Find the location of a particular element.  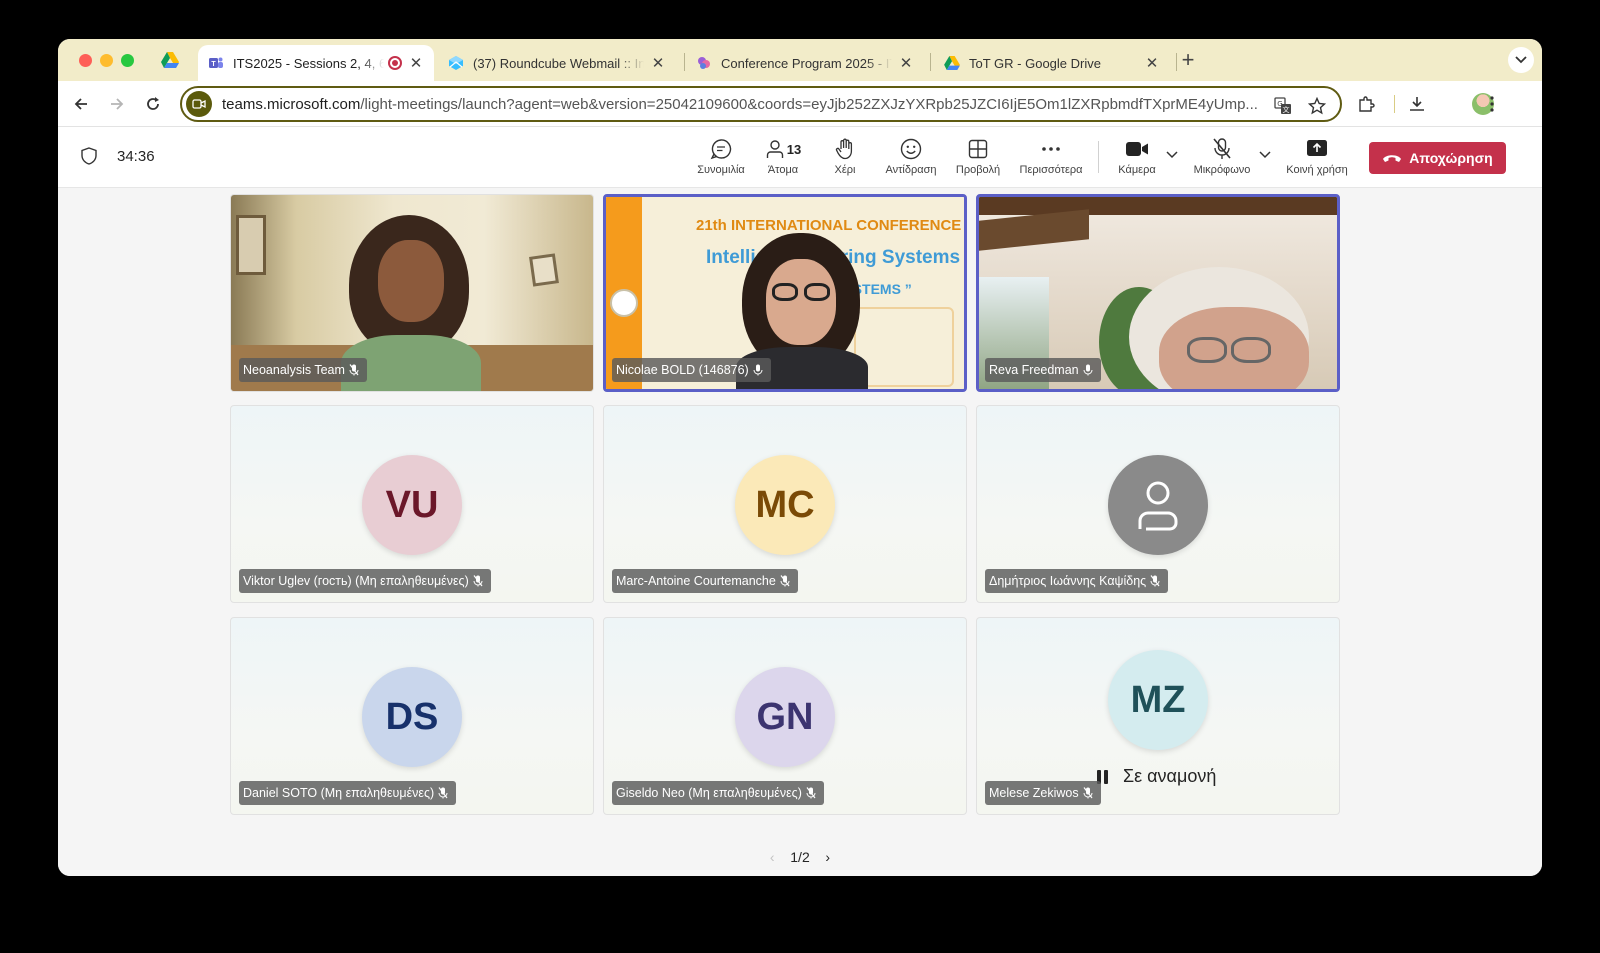

svg-text: G is located at coordinates (1279, 104).